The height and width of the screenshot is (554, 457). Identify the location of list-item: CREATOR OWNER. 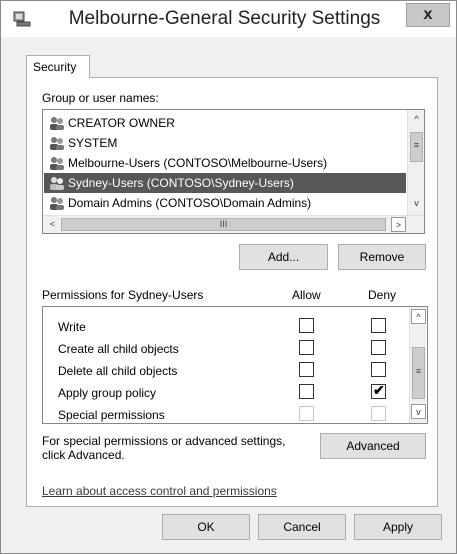
(225, 123).